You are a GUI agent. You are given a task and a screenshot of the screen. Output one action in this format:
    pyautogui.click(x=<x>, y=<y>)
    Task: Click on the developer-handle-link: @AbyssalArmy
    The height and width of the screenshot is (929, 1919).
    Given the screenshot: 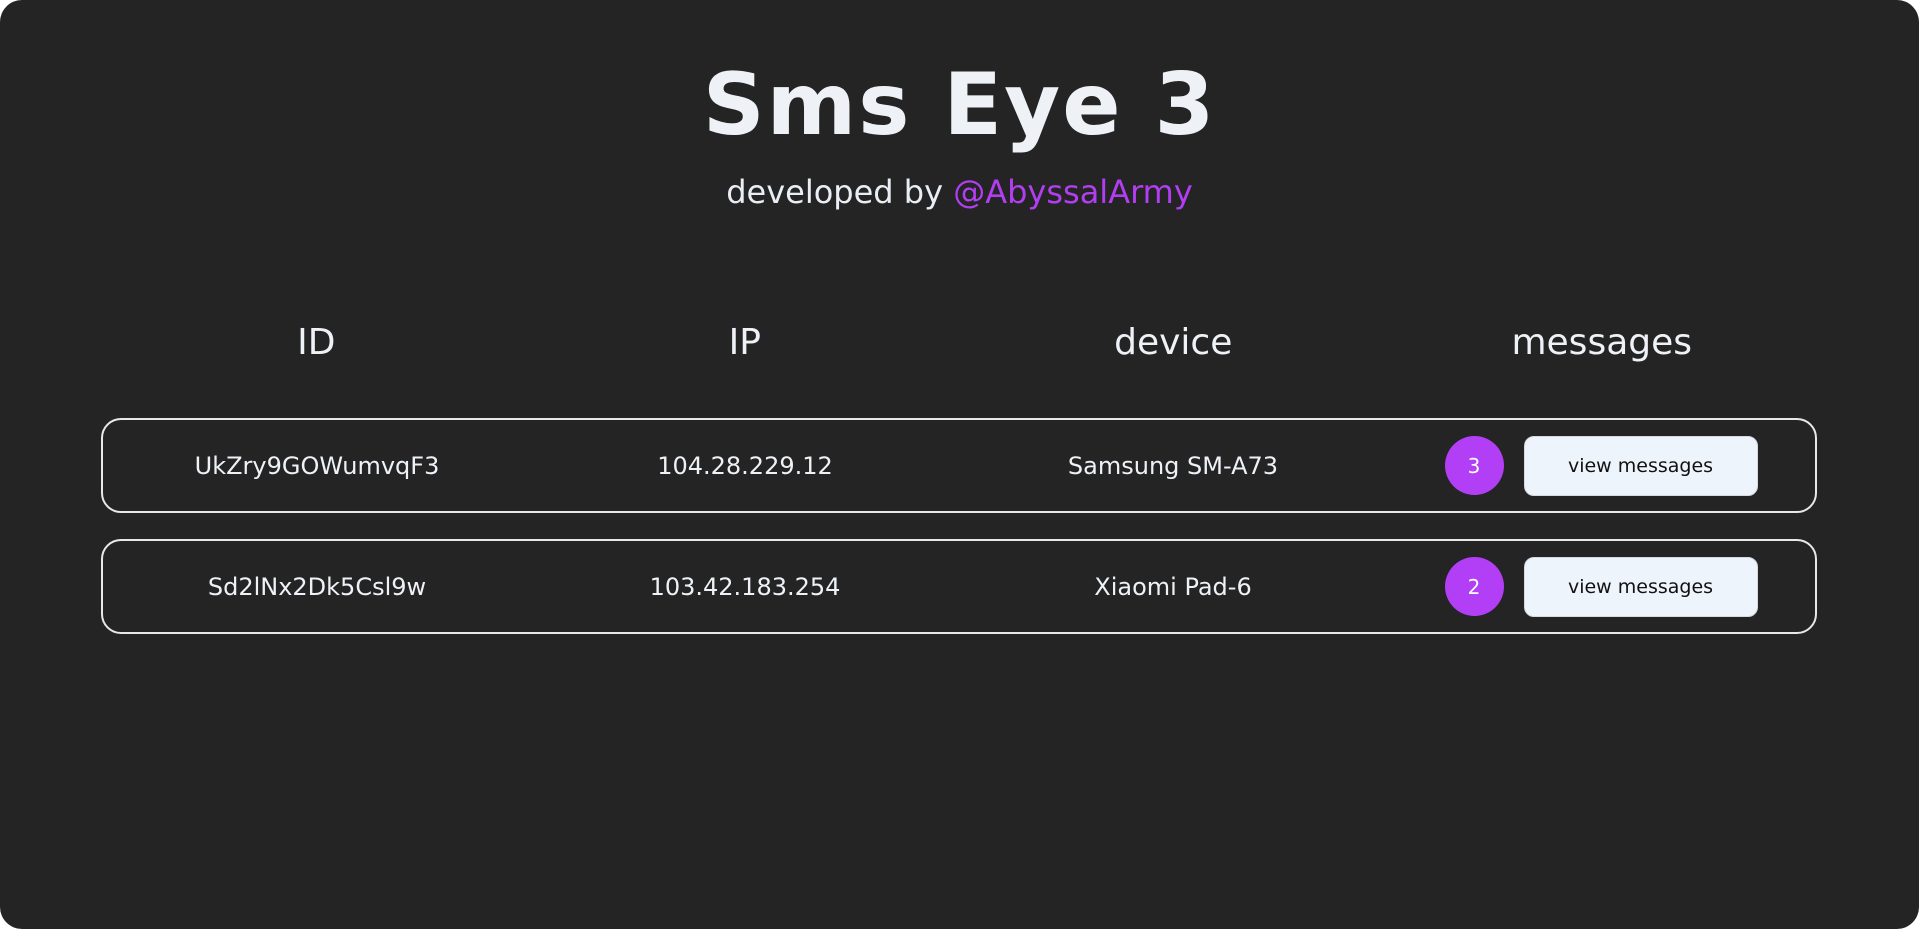 What is the action you would take?
    pyautogui.click(x=1073, y=192)
    